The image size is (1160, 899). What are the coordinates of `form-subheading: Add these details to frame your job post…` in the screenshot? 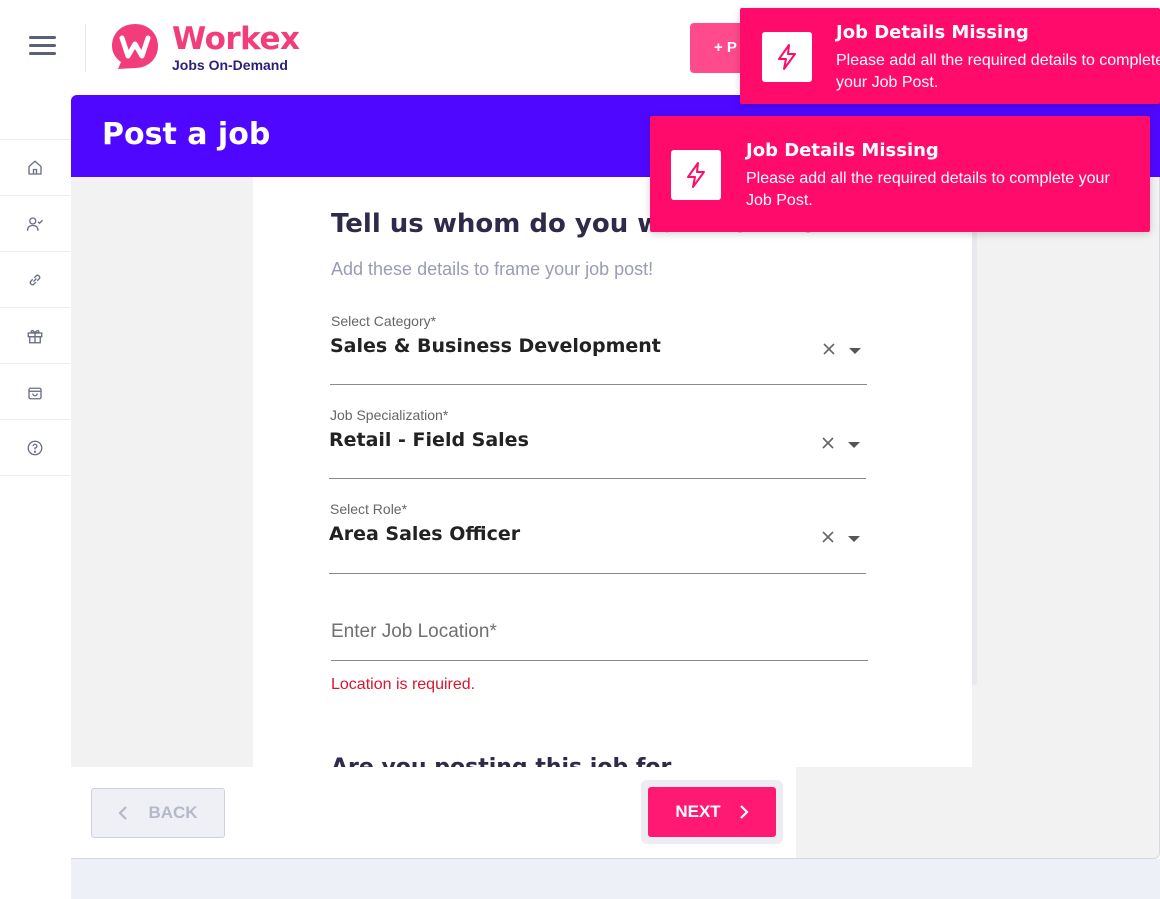 It's located at (492, 269).